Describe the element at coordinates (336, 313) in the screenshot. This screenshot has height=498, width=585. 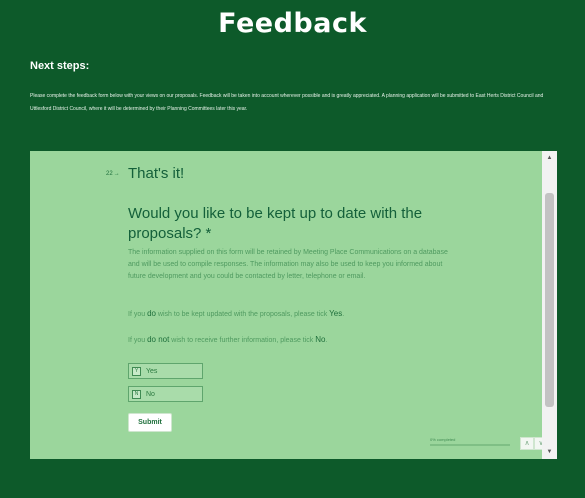
I see `yes-instruction-emph-yes: Yes` at that location.